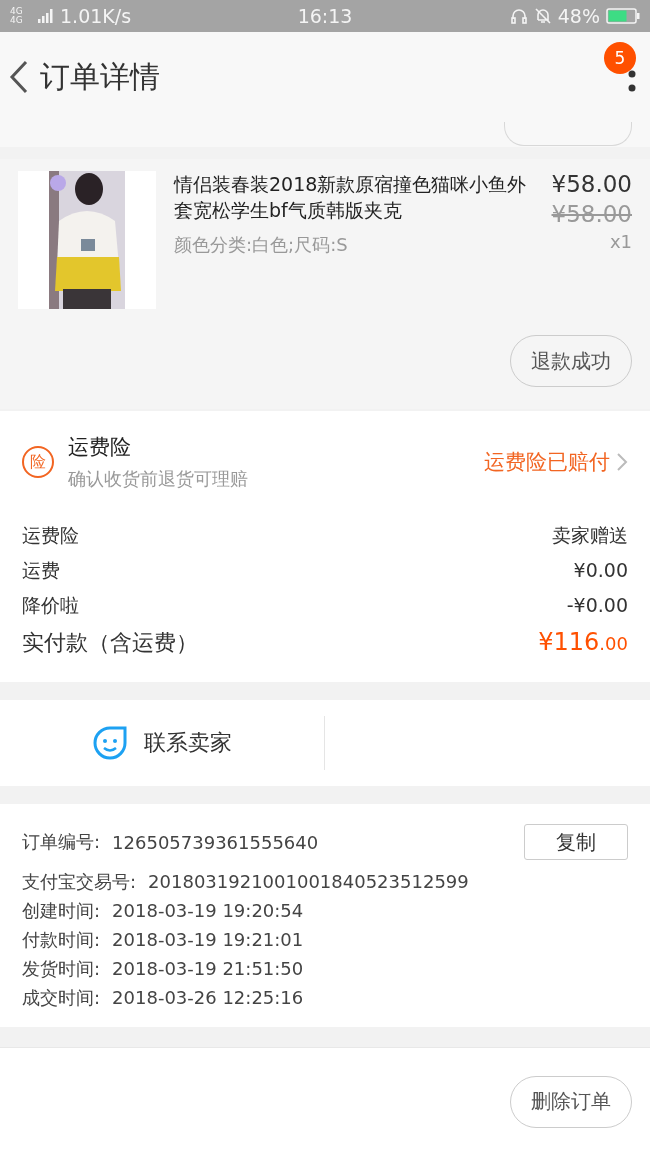 Image resolution: width=650 pixels, height=1155 pixels. I want to click on battery-percent: 48%, so click(578, 16).